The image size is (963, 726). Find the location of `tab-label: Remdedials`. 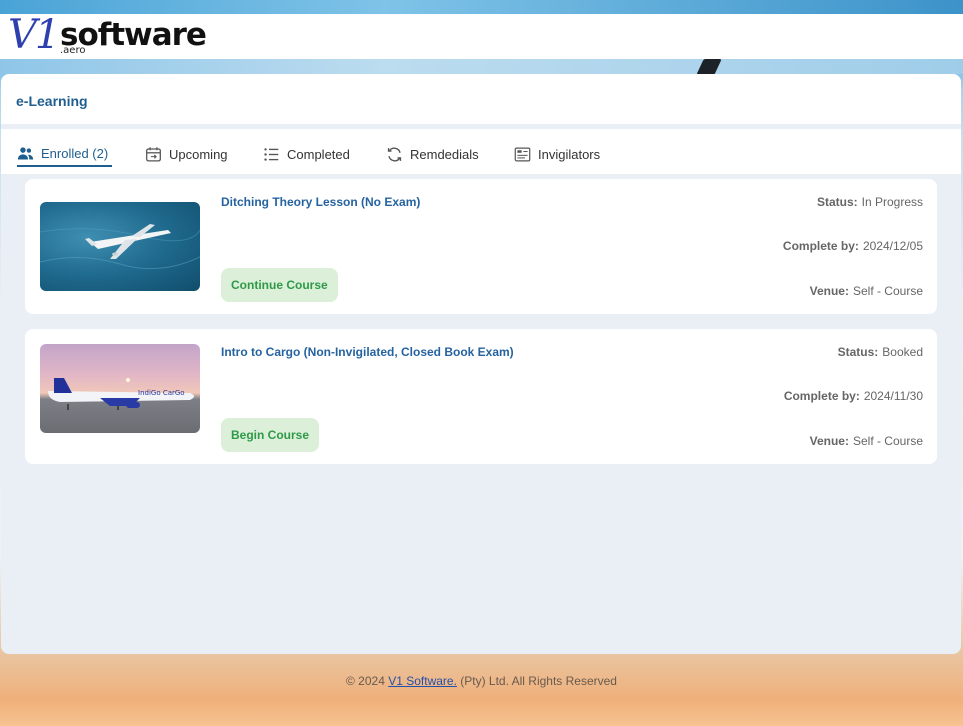

tab-label: Remdedials is located at coordinates (444, 154).